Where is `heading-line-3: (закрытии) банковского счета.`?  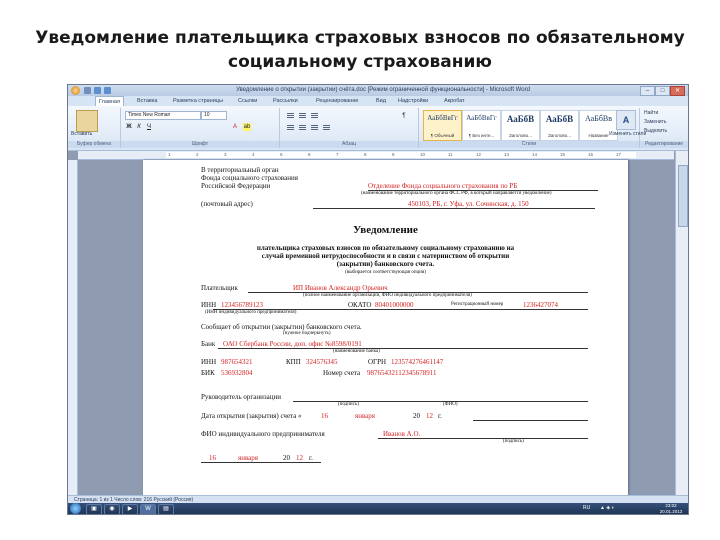
heading-line-3: (закрытии) банковского счета. is located at coordinates (385, 264).